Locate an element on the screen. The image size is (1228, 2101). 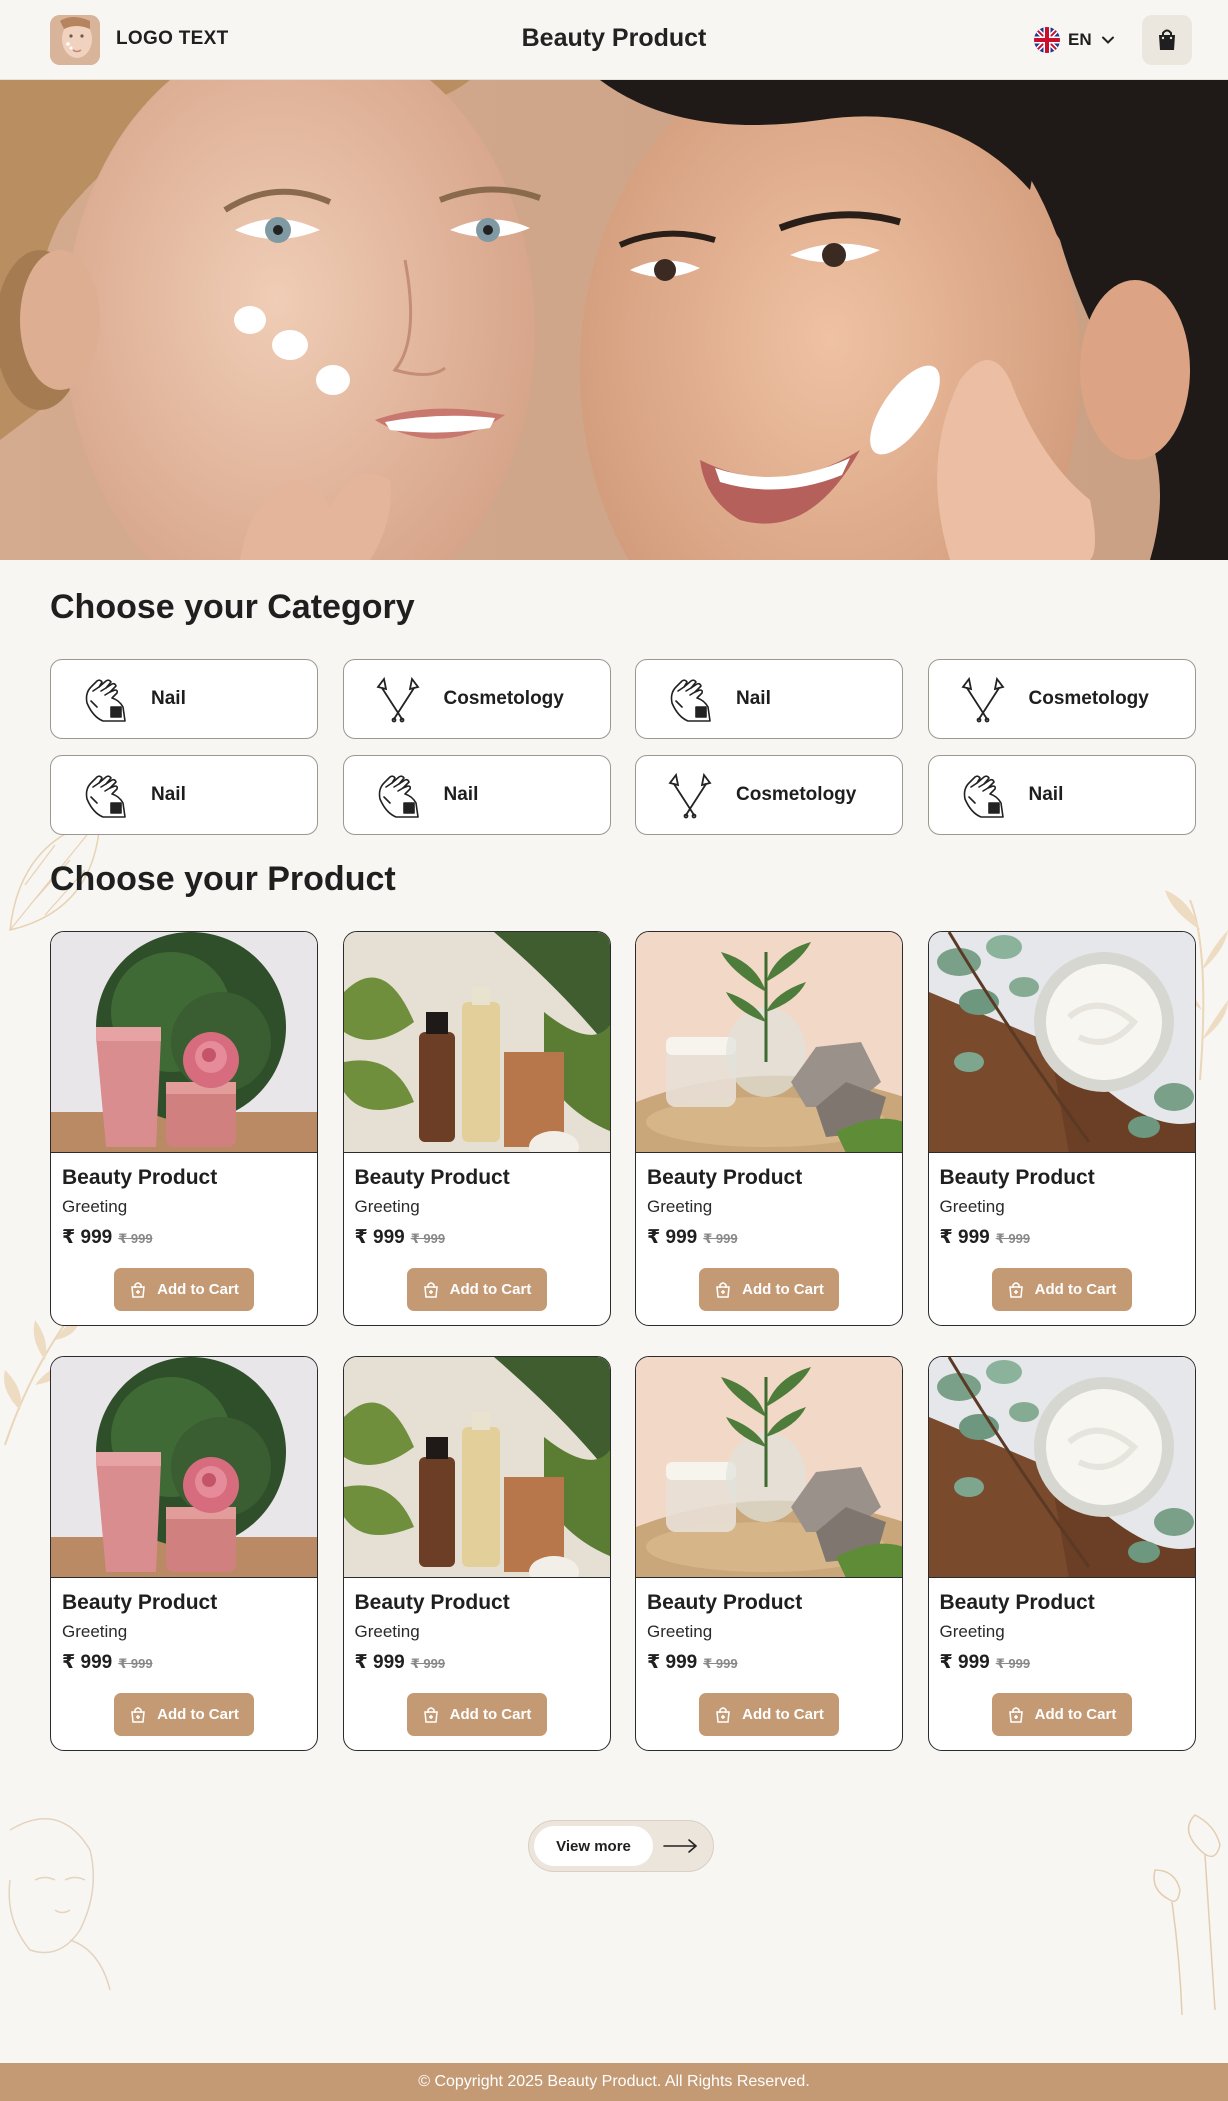
language-selector: EN is located at coordinates (1075, 40).